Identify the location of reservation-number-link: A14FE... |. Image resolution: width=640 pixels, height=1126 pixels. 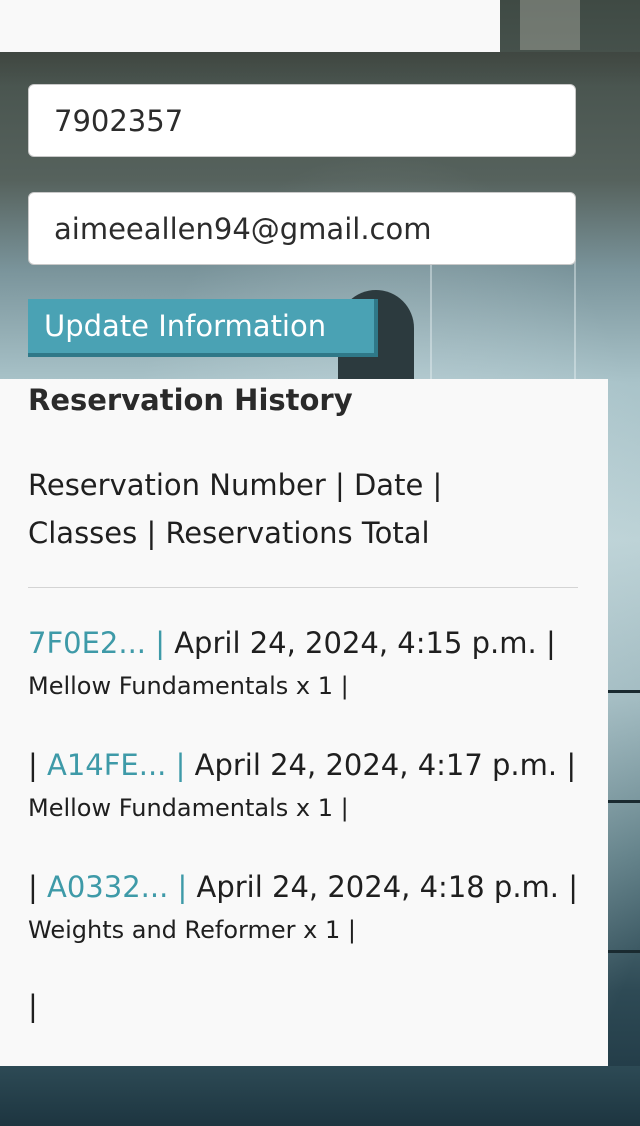
(116, 765).